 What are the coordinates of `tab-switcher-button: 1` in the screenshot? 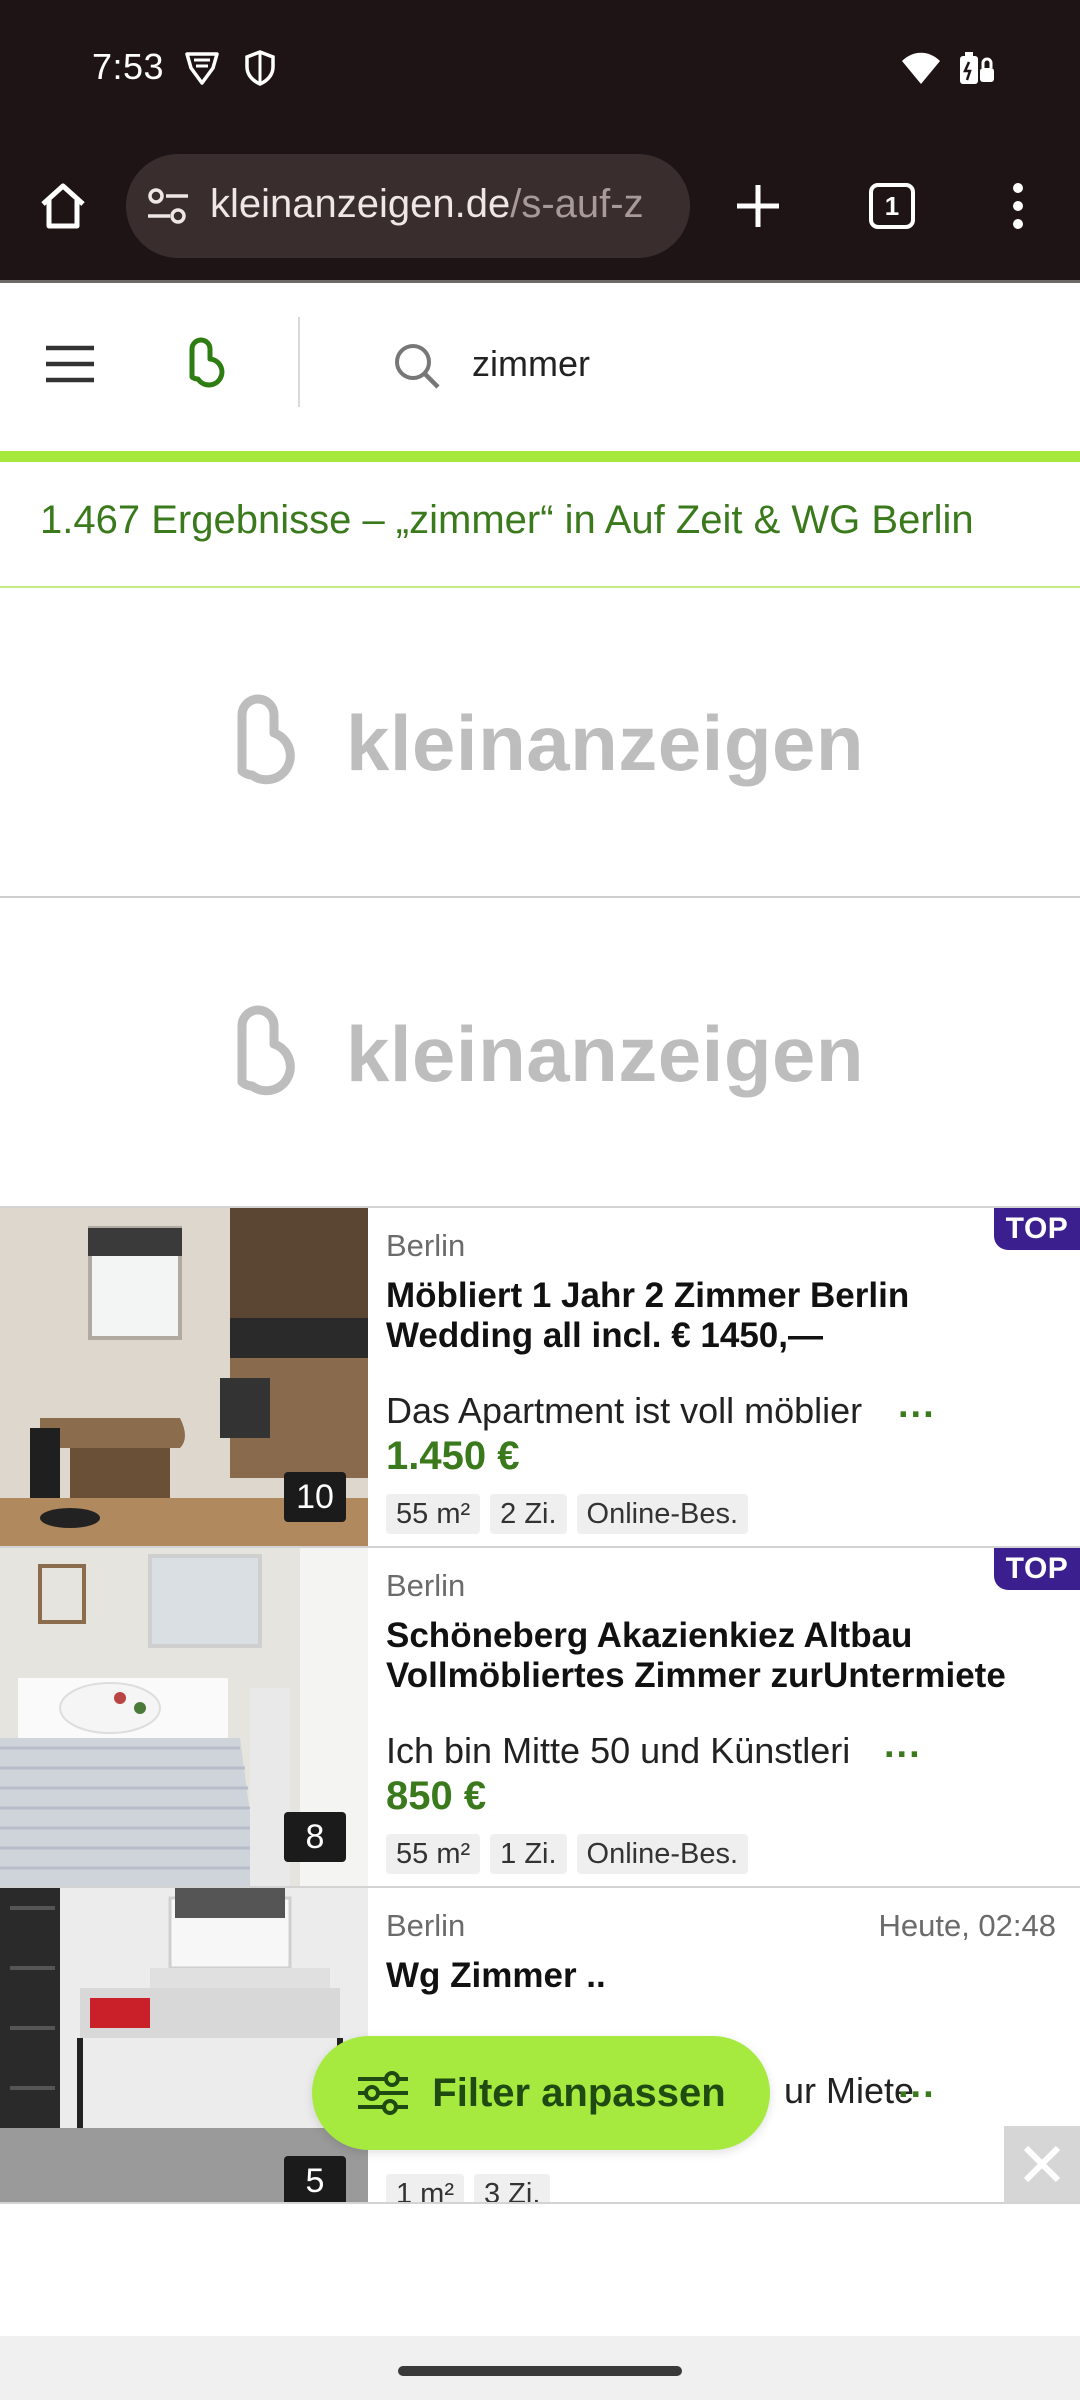 It's located at (892, 206).